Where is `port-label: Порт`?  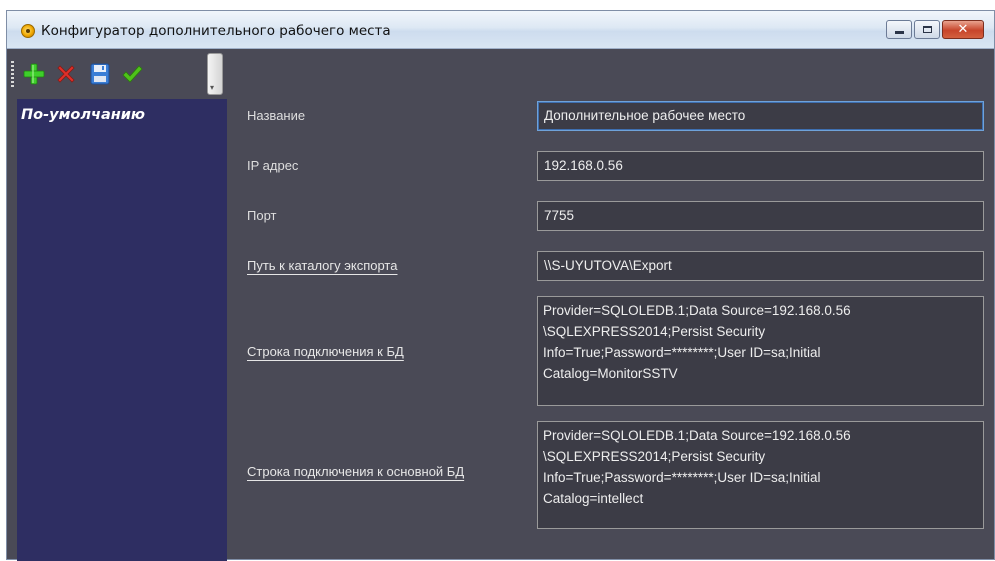
port-label: Порт is located at coordinates (262, 215).